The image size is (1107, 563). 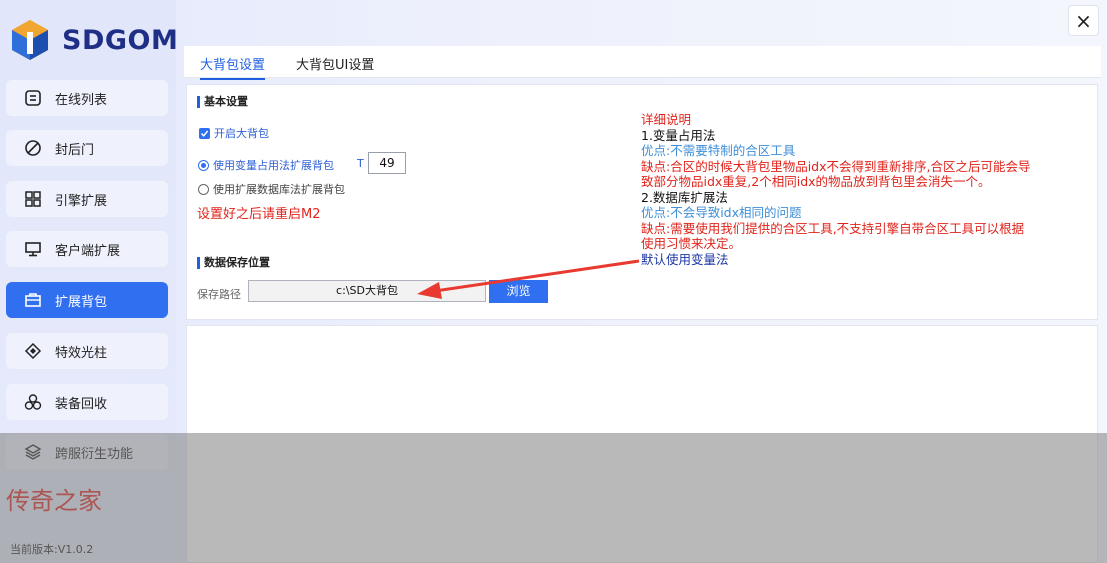 I want to click on close-button: ×, so click(x=1083, y=20).